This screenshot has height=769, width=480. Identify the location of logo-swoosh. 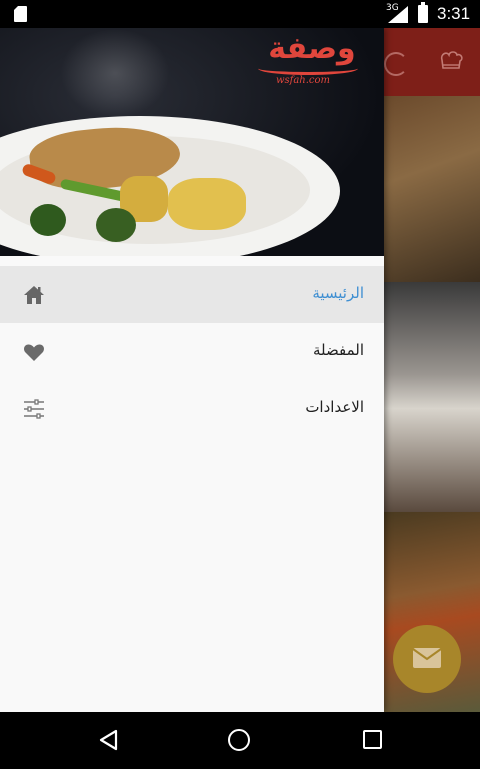
(308, 68).